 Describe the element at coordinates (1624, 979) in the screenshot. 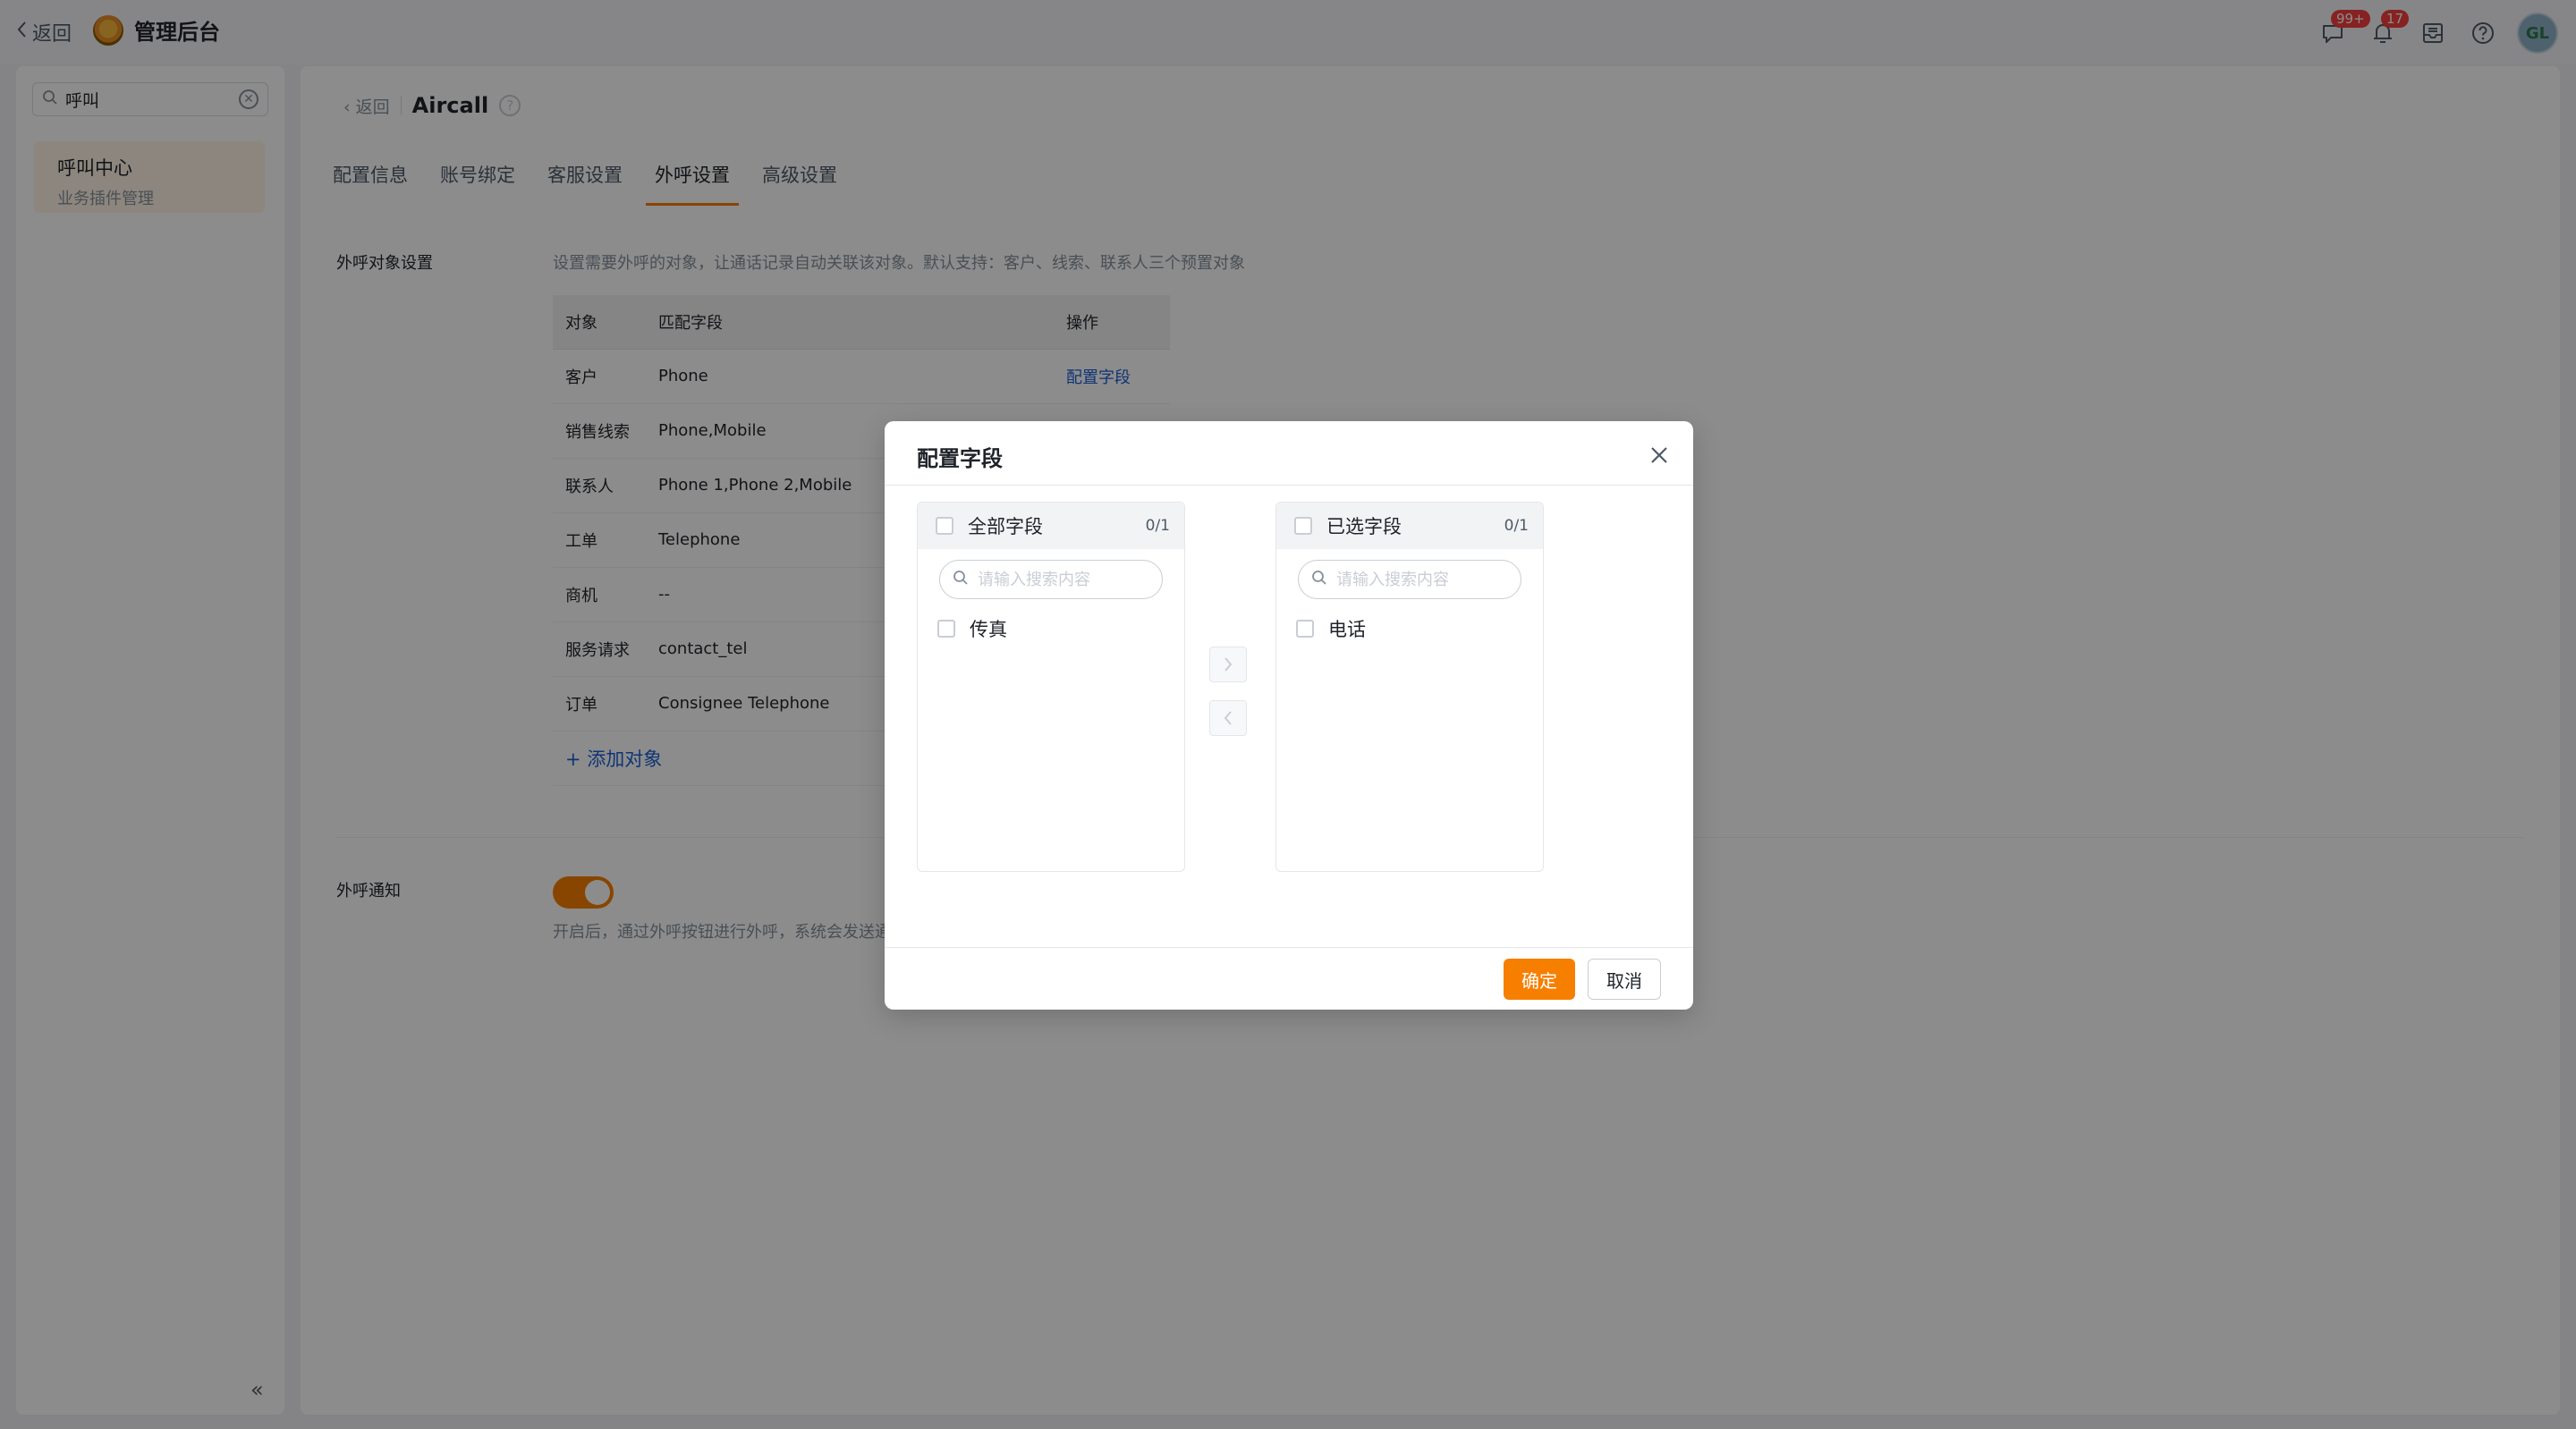

I see `cancel-button: 取消` at that location.